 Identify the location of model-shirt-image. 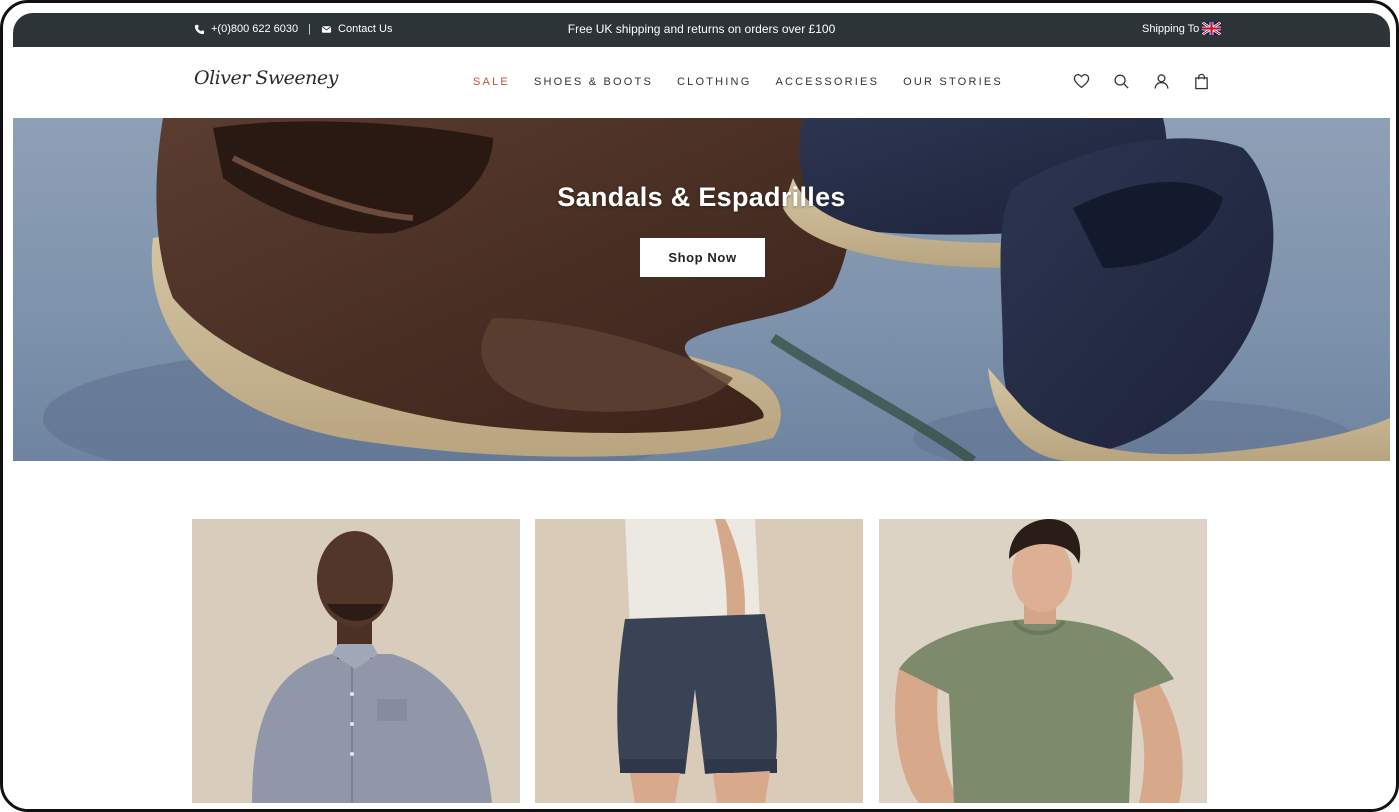
(356, 661).